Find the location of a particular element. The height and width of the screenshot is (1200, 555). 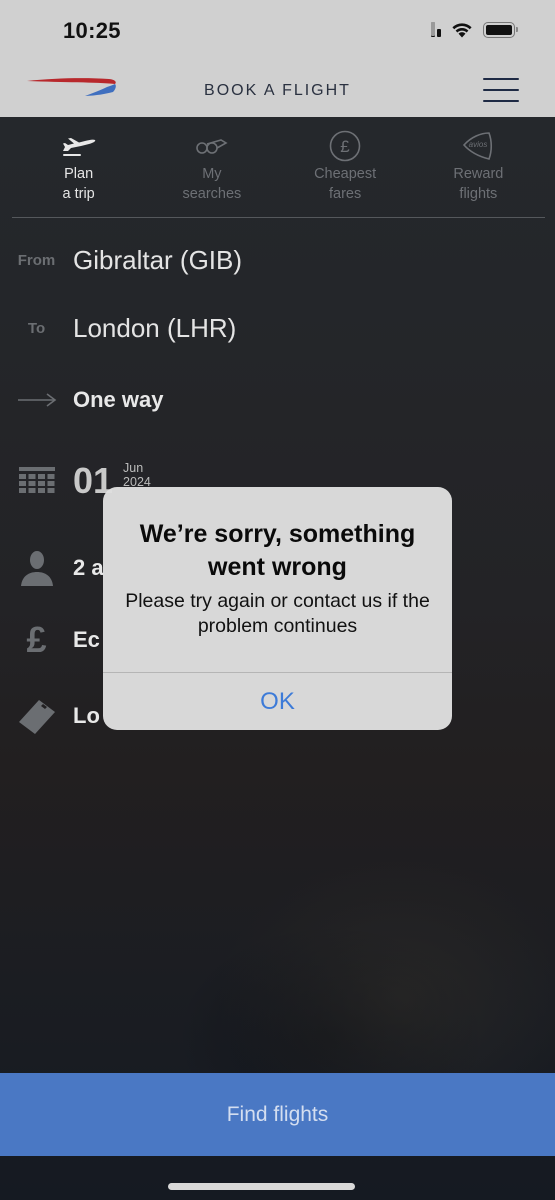

status-icons is located at coordinates (474, 30).